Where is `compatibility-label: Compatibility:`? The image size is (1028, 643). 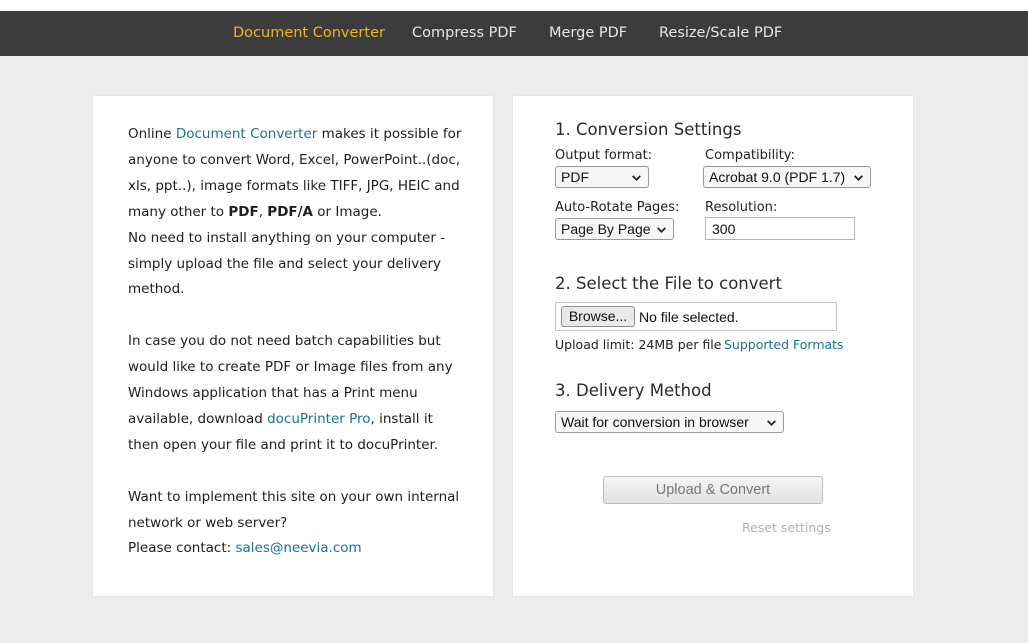
compatibility-label: Compatibility: is located at coordinates (750, 155).